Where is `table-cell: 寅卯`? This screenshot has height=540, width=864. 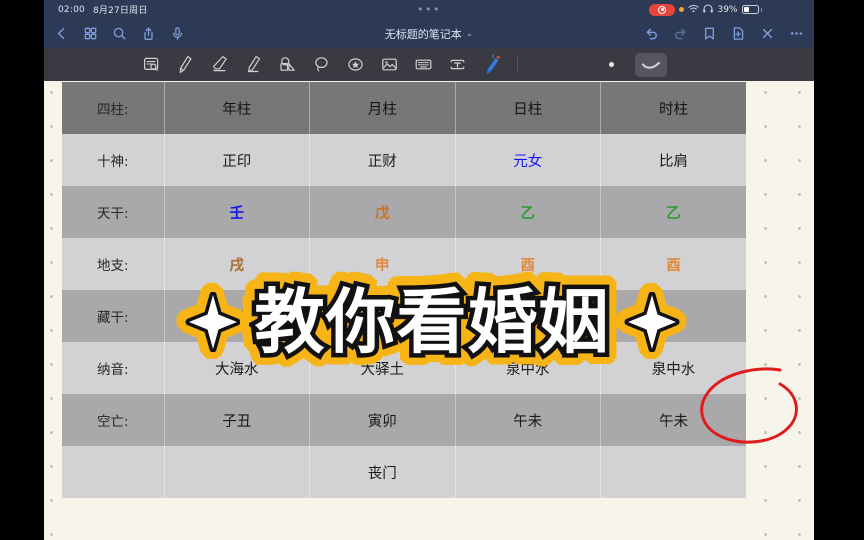 table-cell: 寅卯 is located at coordinates (382, 420).